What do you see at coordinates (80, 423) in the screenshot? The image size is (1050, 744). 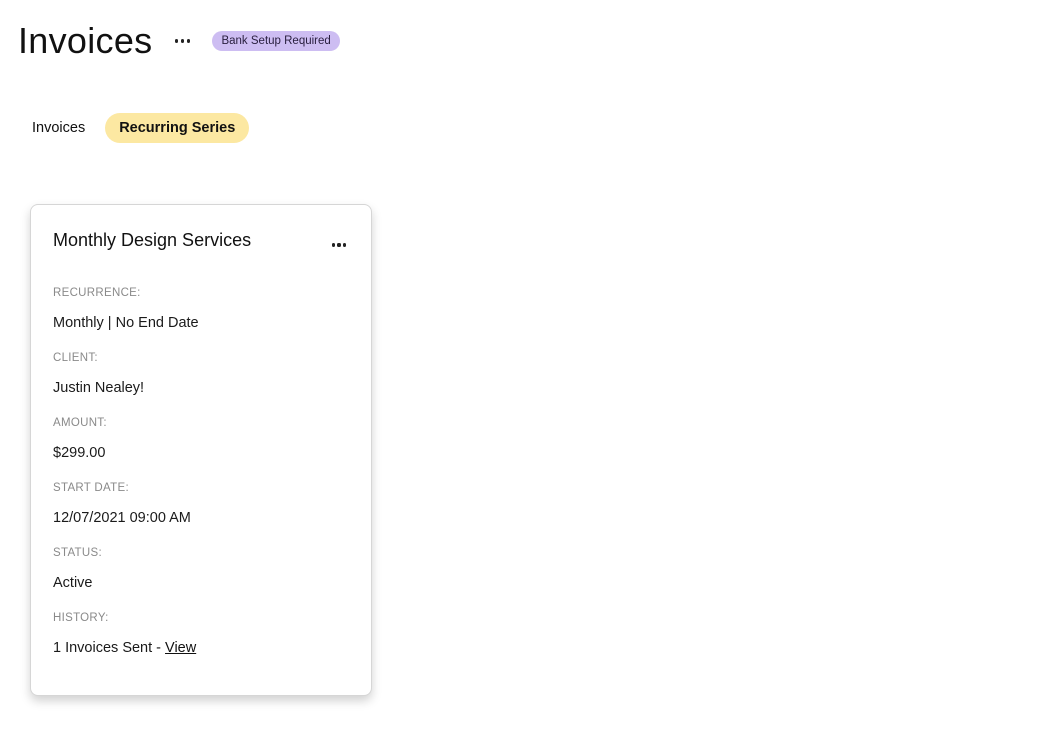 I see `field-label: AMOUNT:` at bounding box center [80, 423].